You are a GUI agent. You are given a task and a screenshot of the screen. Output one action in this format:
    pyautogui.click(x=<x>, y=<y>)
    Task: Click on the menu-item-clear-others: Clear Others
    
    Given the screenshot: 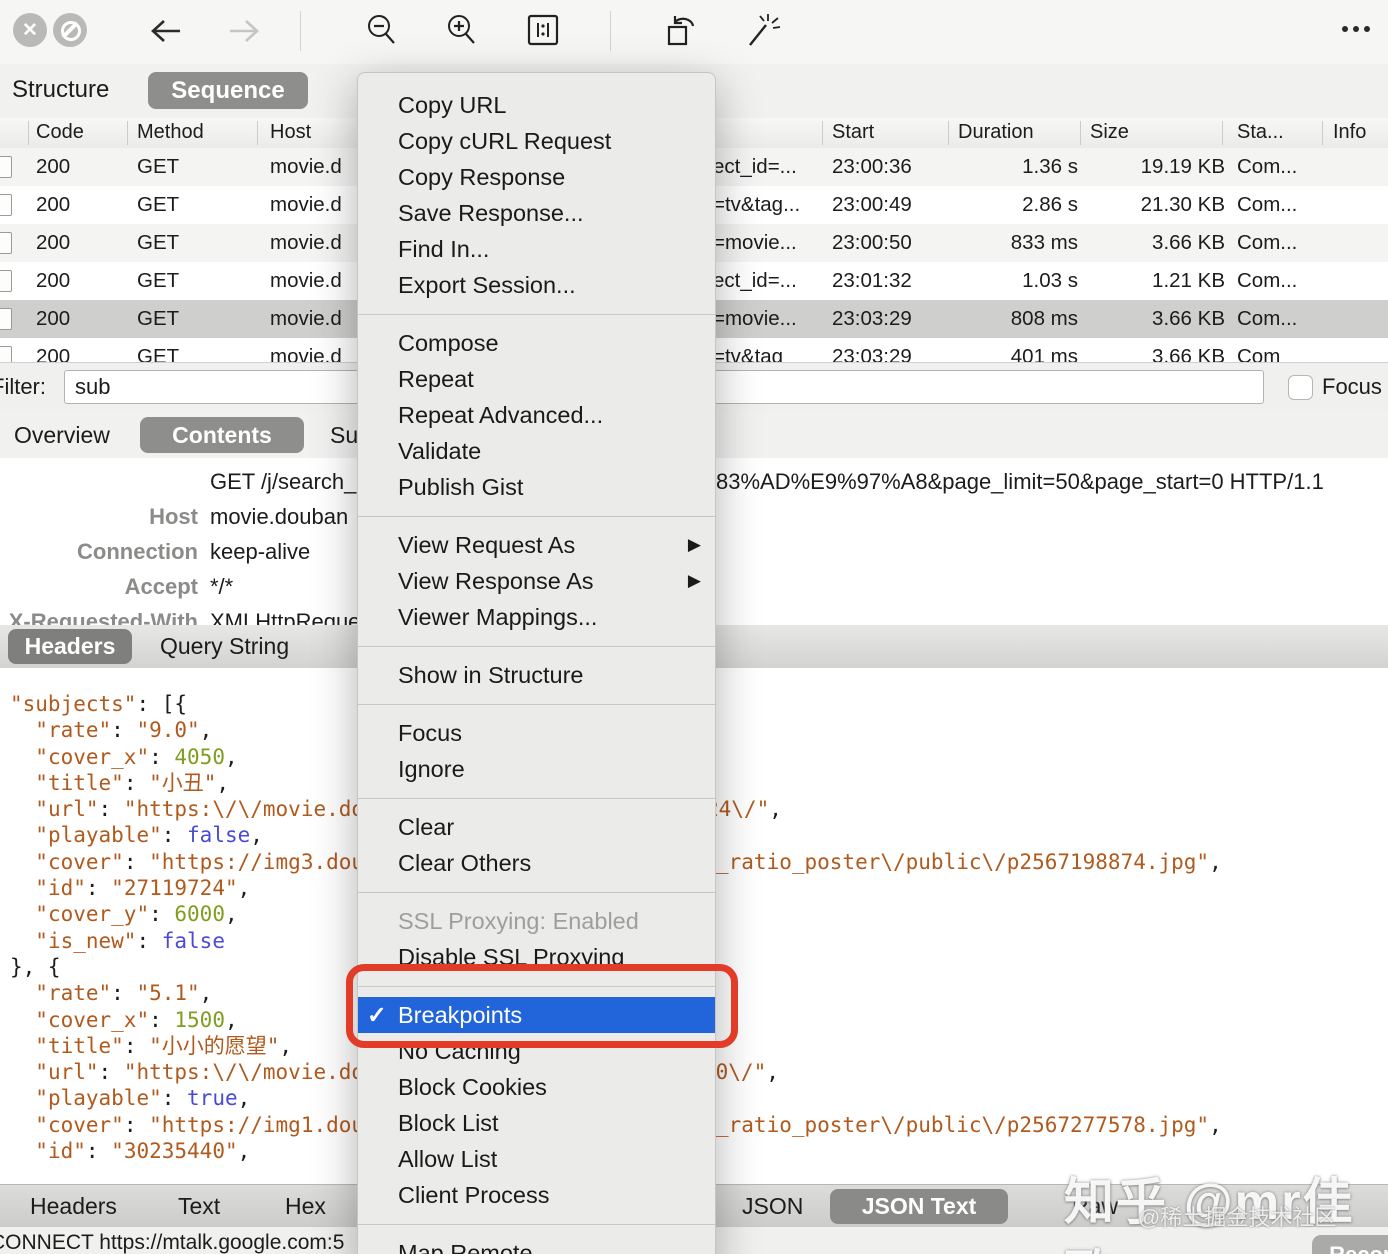 What is the action you would take?
    pyautogui.click(x=536, y=863)
    